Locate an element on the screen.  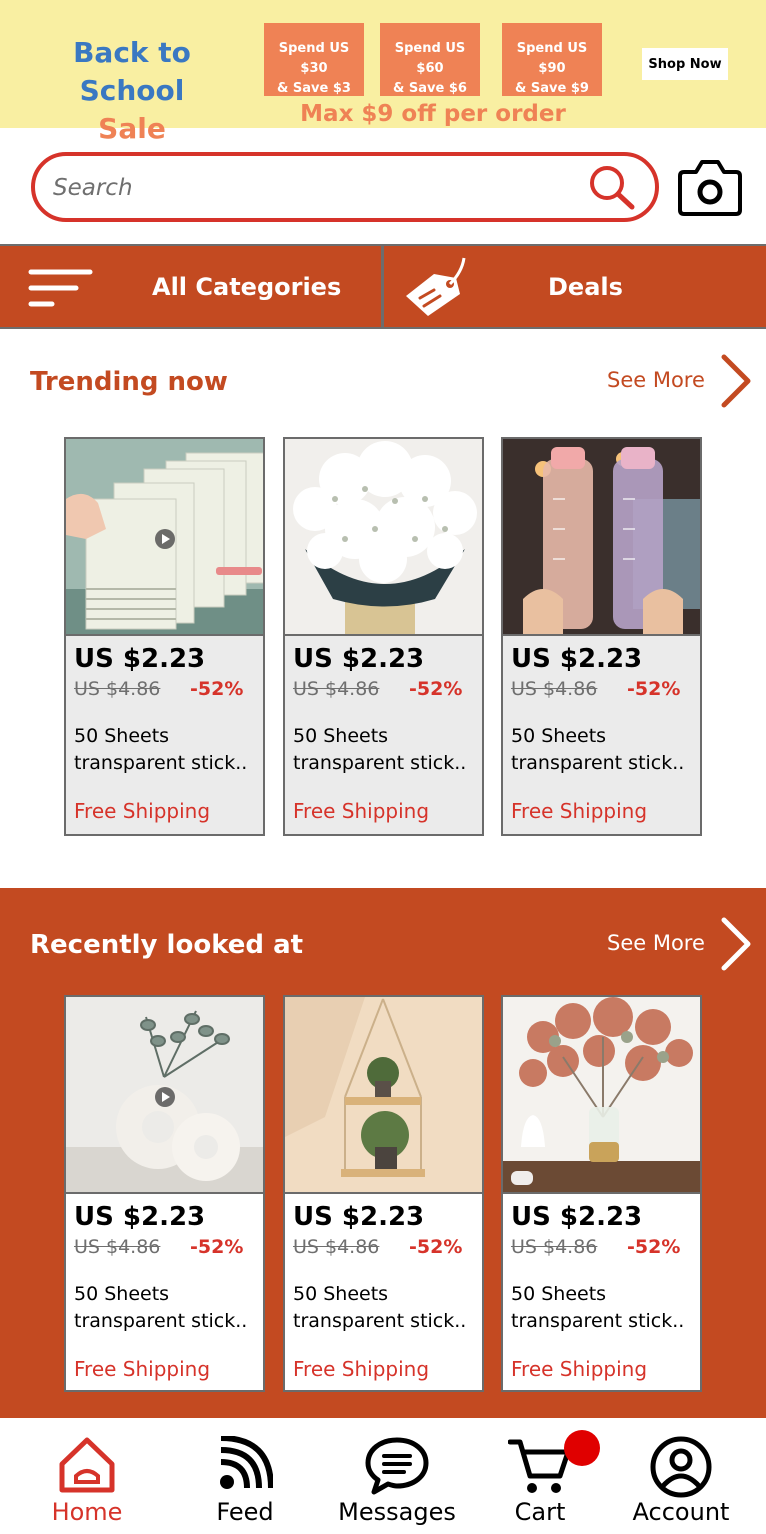
hanging-shelf-photo is located at coordinates (383, 1095).